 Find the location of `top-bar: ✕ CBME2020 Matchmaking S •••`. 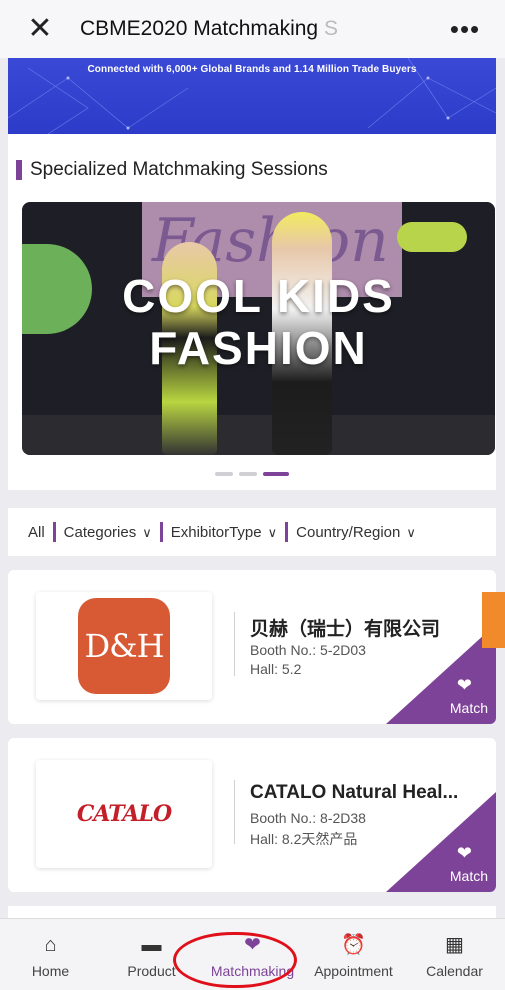

top-bar: ✕ CBME2020 Matchmaking S ••• is located at coordinates (252, 29).